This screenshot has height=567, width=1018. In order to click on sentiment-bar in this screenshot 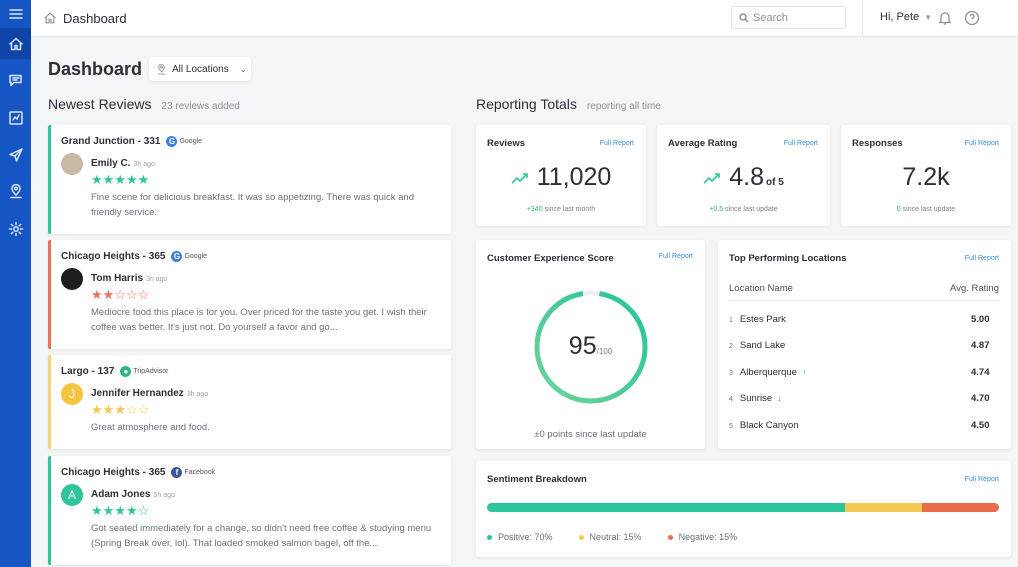, I will do `click(743, 507)`.